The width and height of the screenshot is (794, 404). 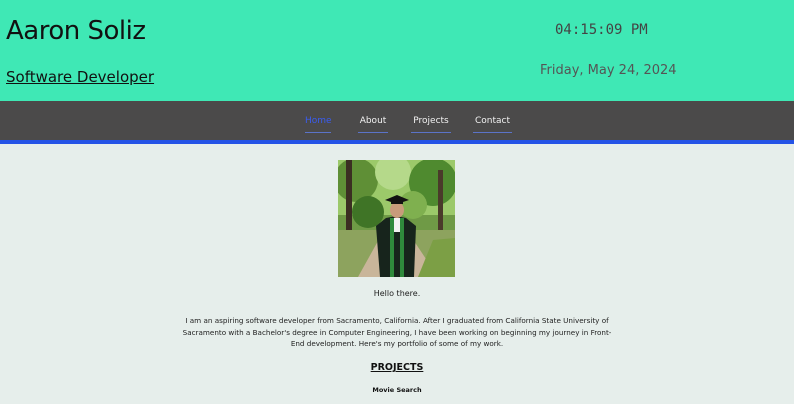 I want to click on profile-photo, so click(x=396, y=218).